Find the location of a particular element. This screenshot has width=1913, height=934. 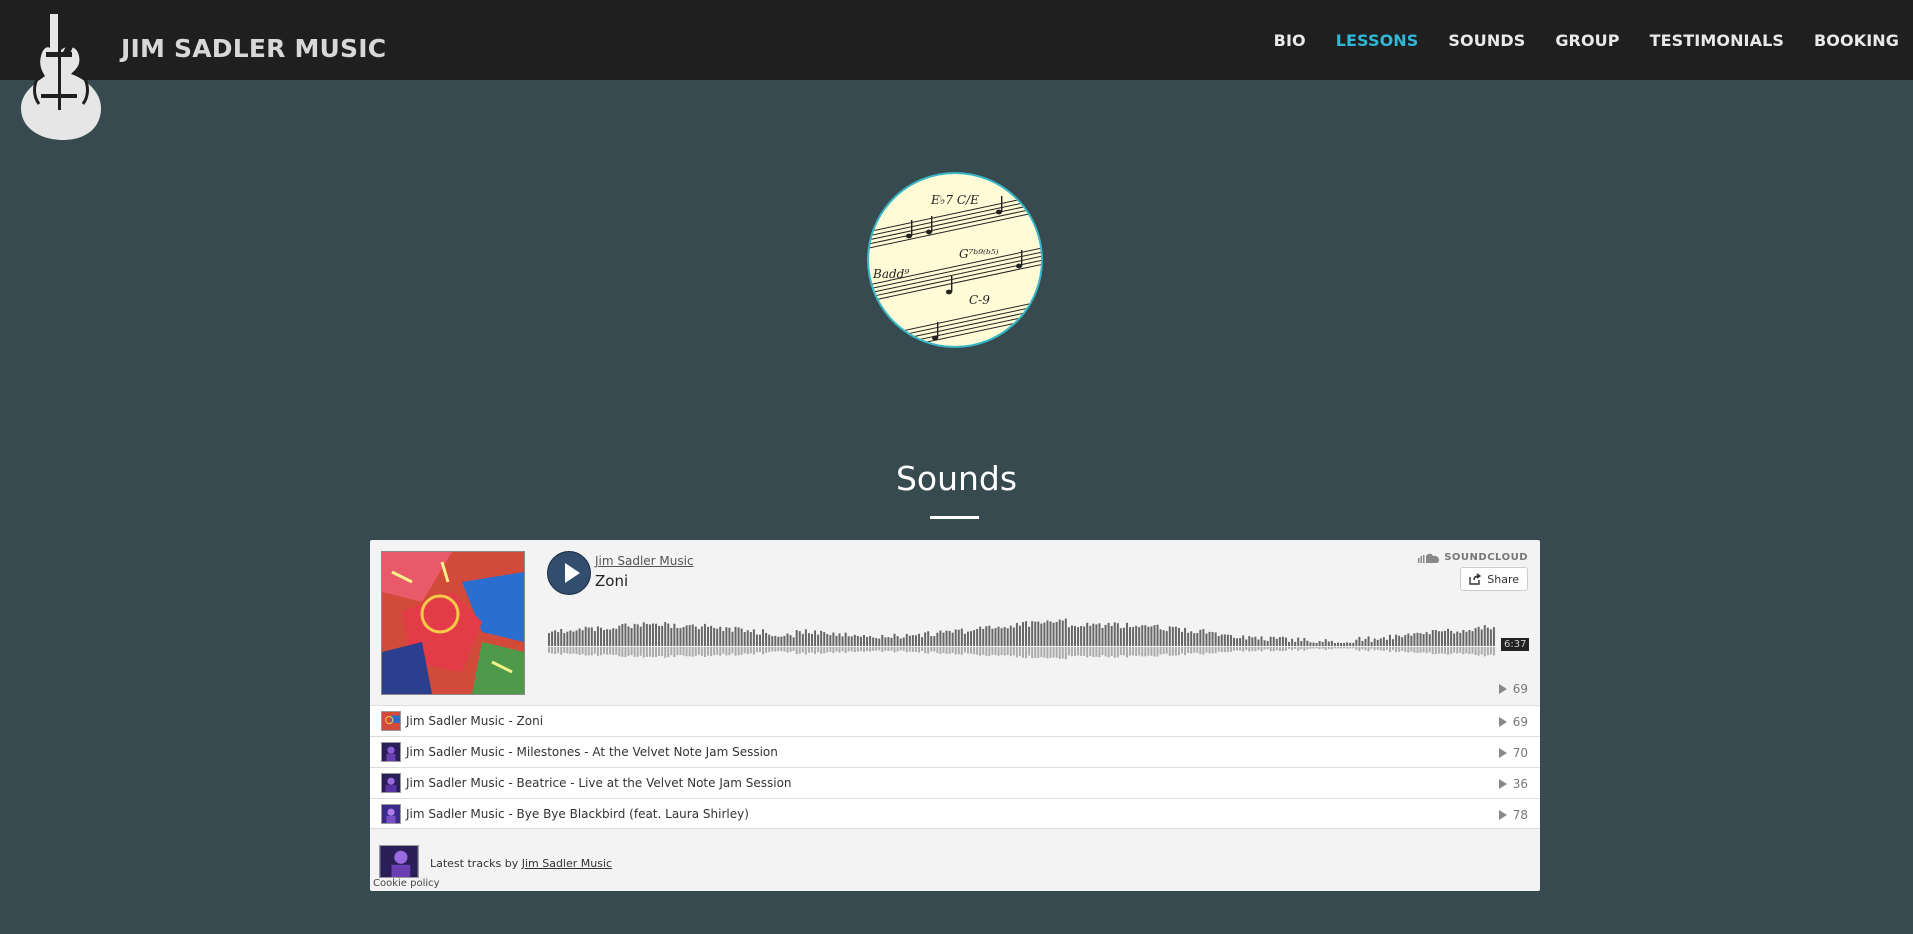

svg-text: G⁷ᵇ⁹⁽ᵇ⁵⁾ is located at coordinates (979, 254).